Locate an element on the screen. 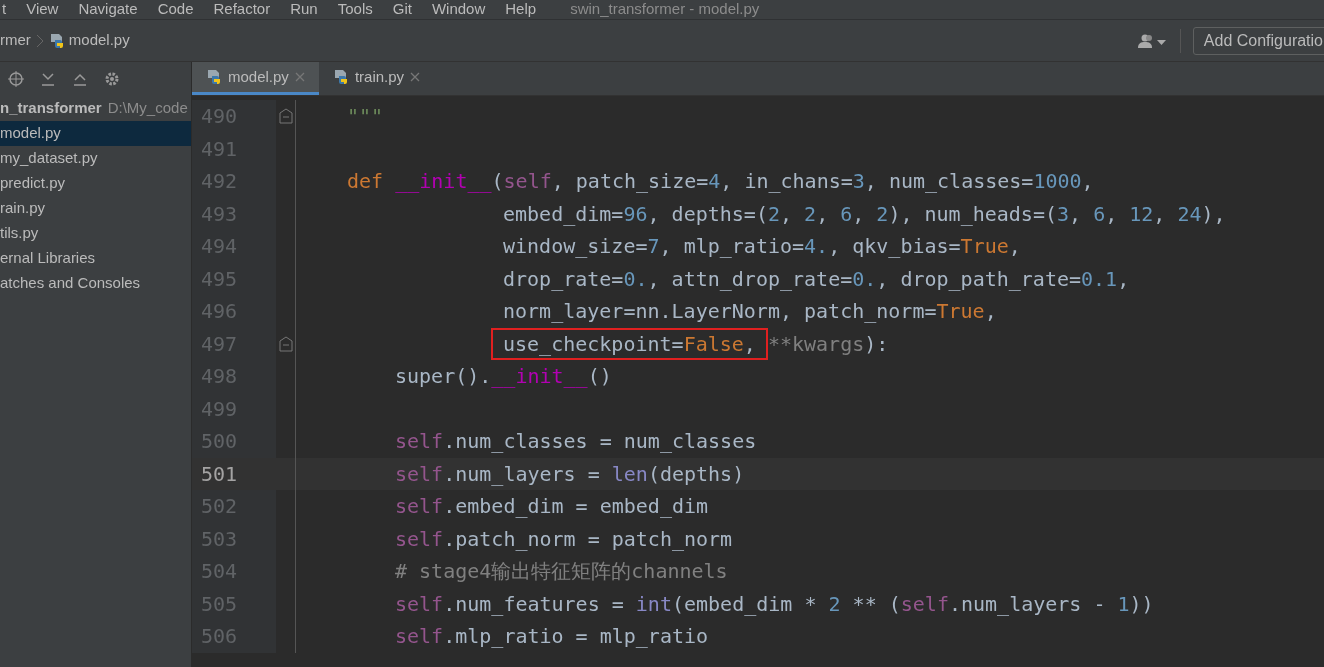 The width and height of the screenshot is (1324, 667). code-line: self.embed_dim = embed_dim is located at coordinates (552, 507).